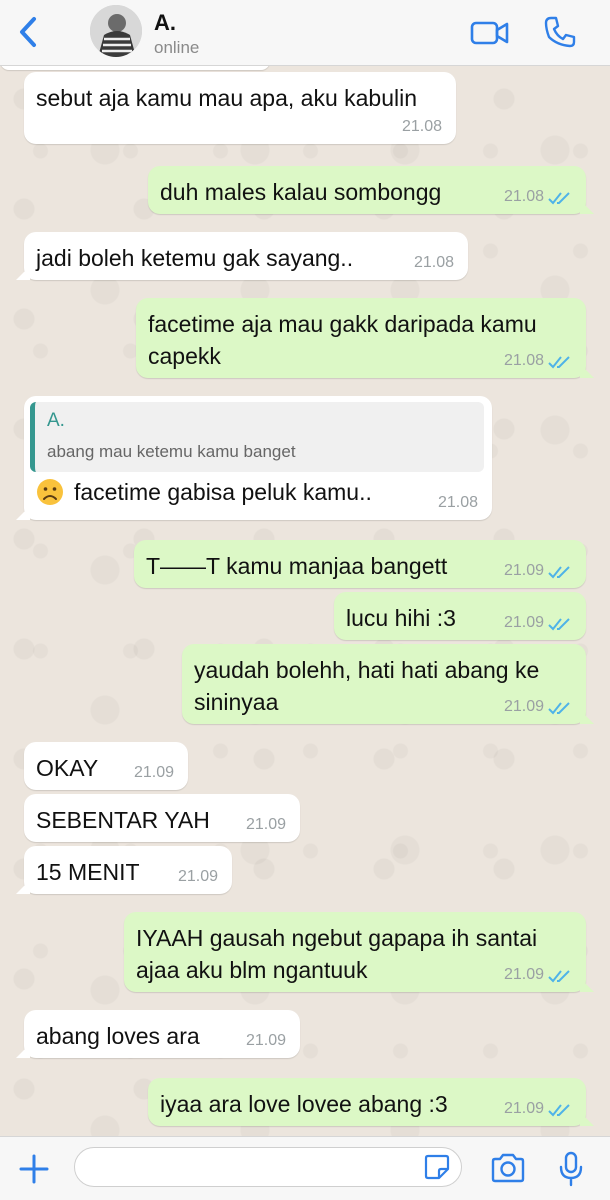 This screenshot has height=1200, width=610. Describe the element at coordinates (252, 970) in the screenshot. I see `message-line: ajaa aku blm ngantuuk` at that location.